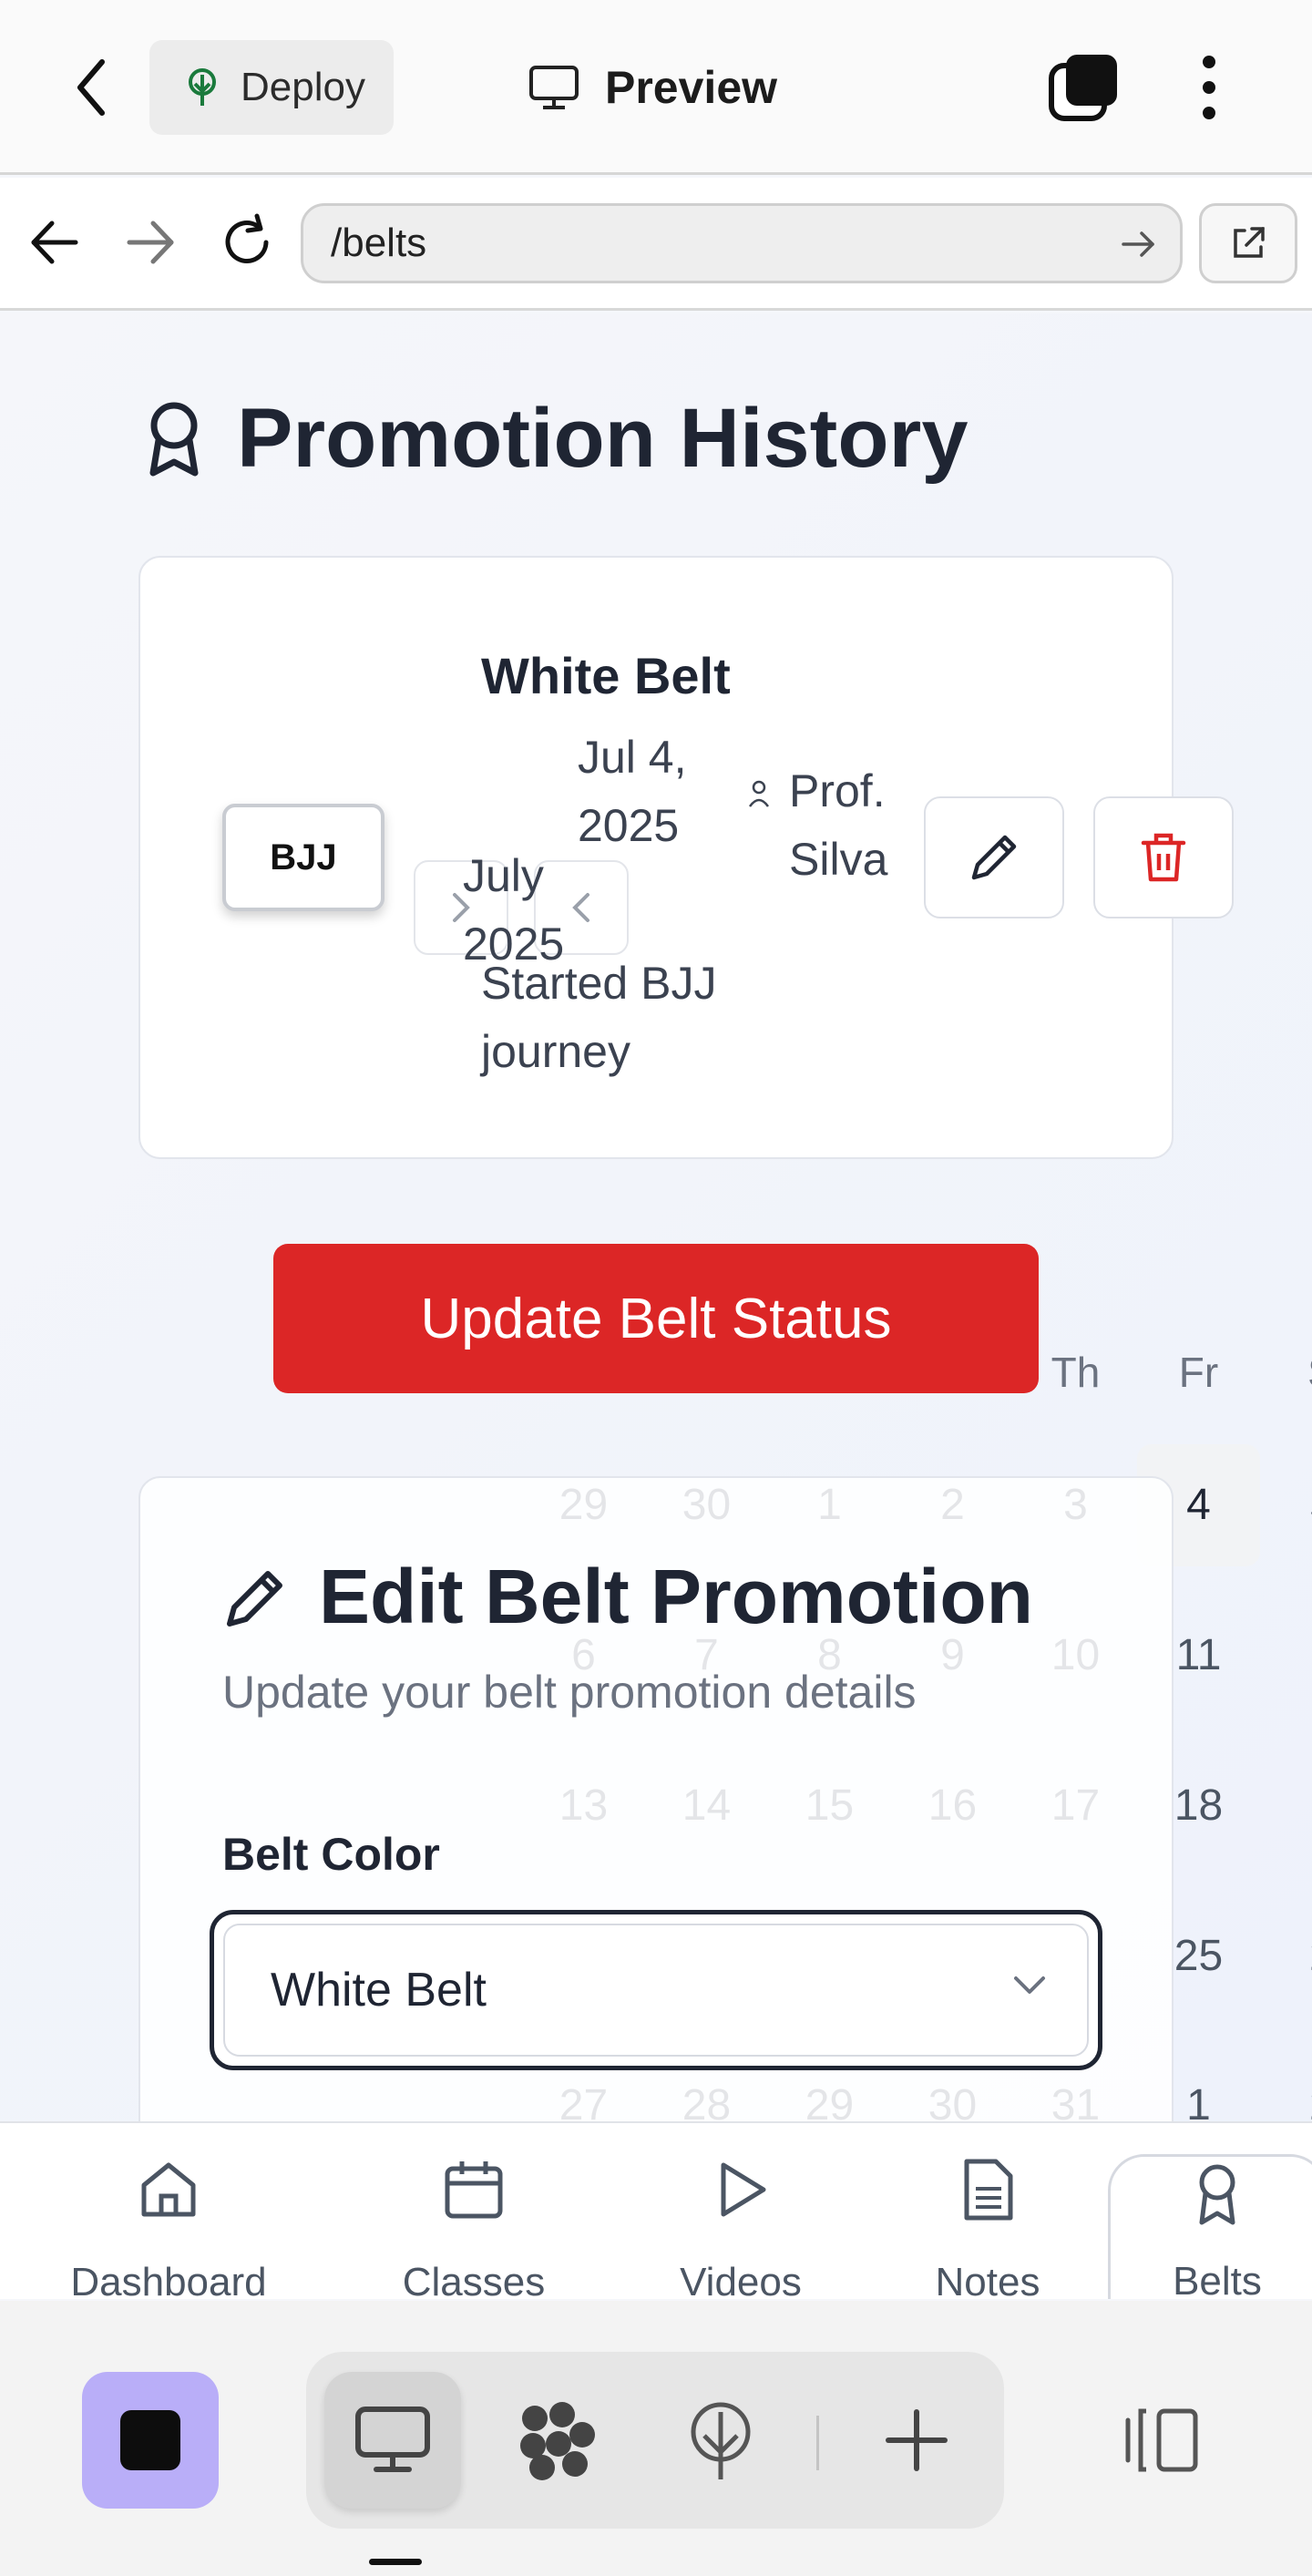  Describe the element at coordinates (988, 2228) in the screenshot. I see `nav-notes: Notes` at that location.